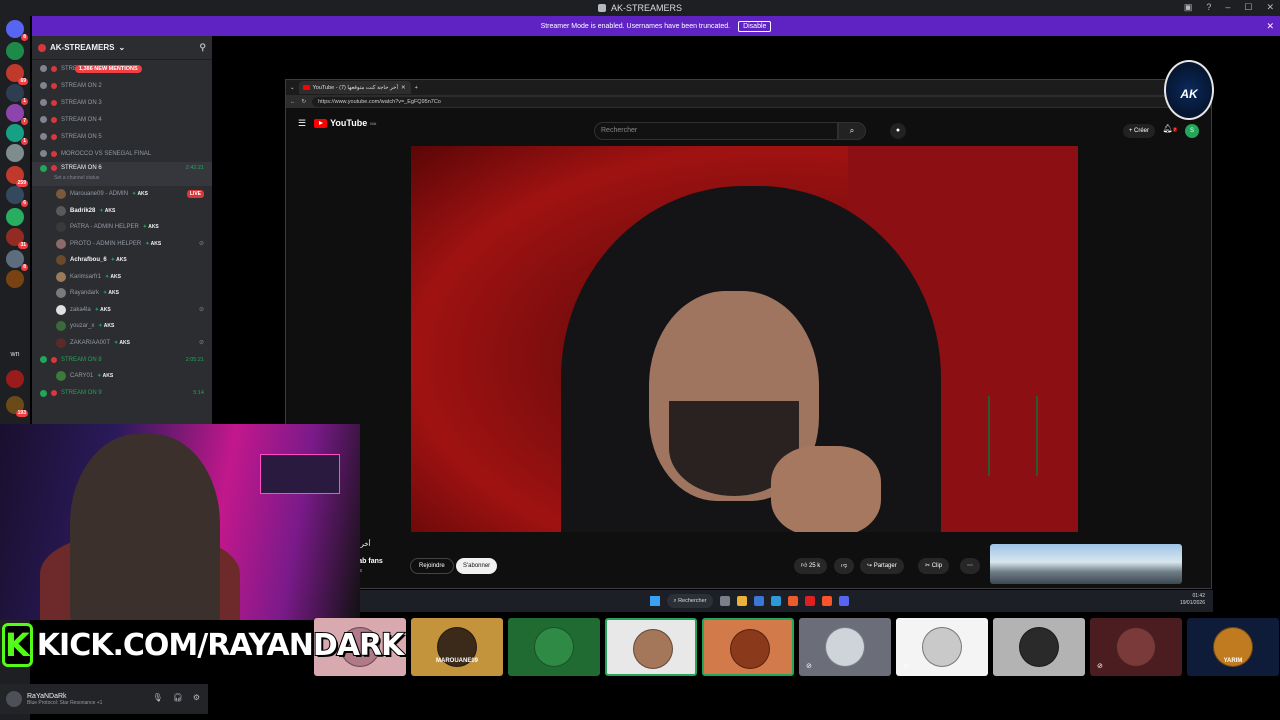 This screenshot has width=1280, height=720. I want to click on notifications-icon: 🔔︎7, so click(1170, 128).